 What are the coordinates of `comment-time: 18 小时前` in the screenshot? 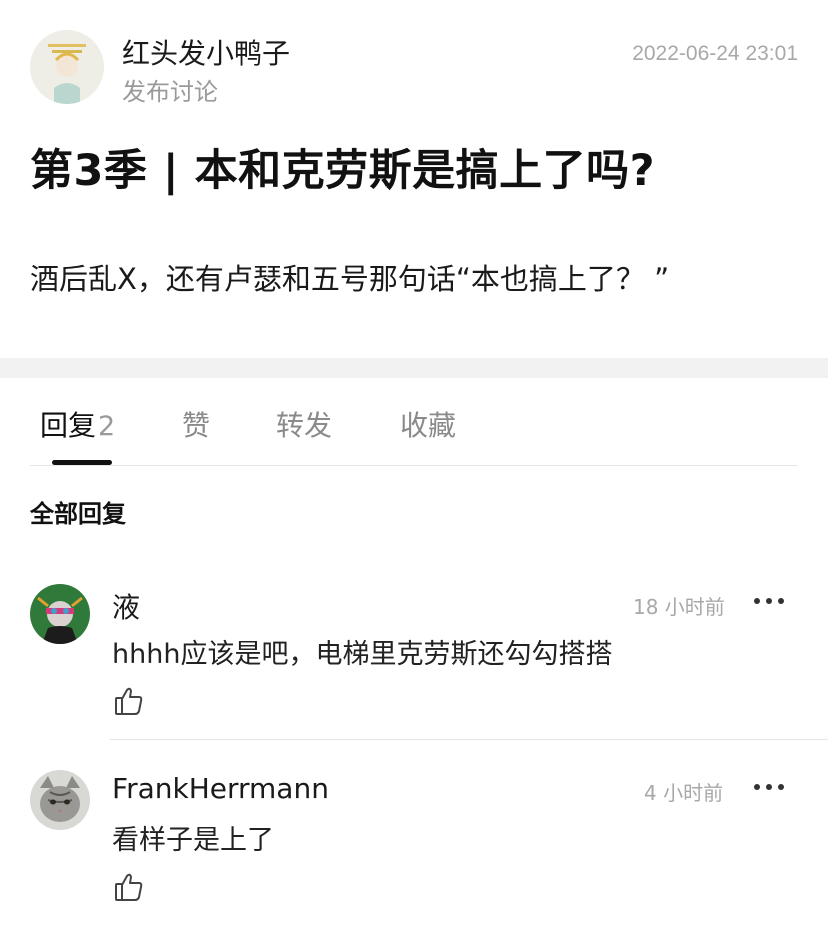 It's located at (679, 607).